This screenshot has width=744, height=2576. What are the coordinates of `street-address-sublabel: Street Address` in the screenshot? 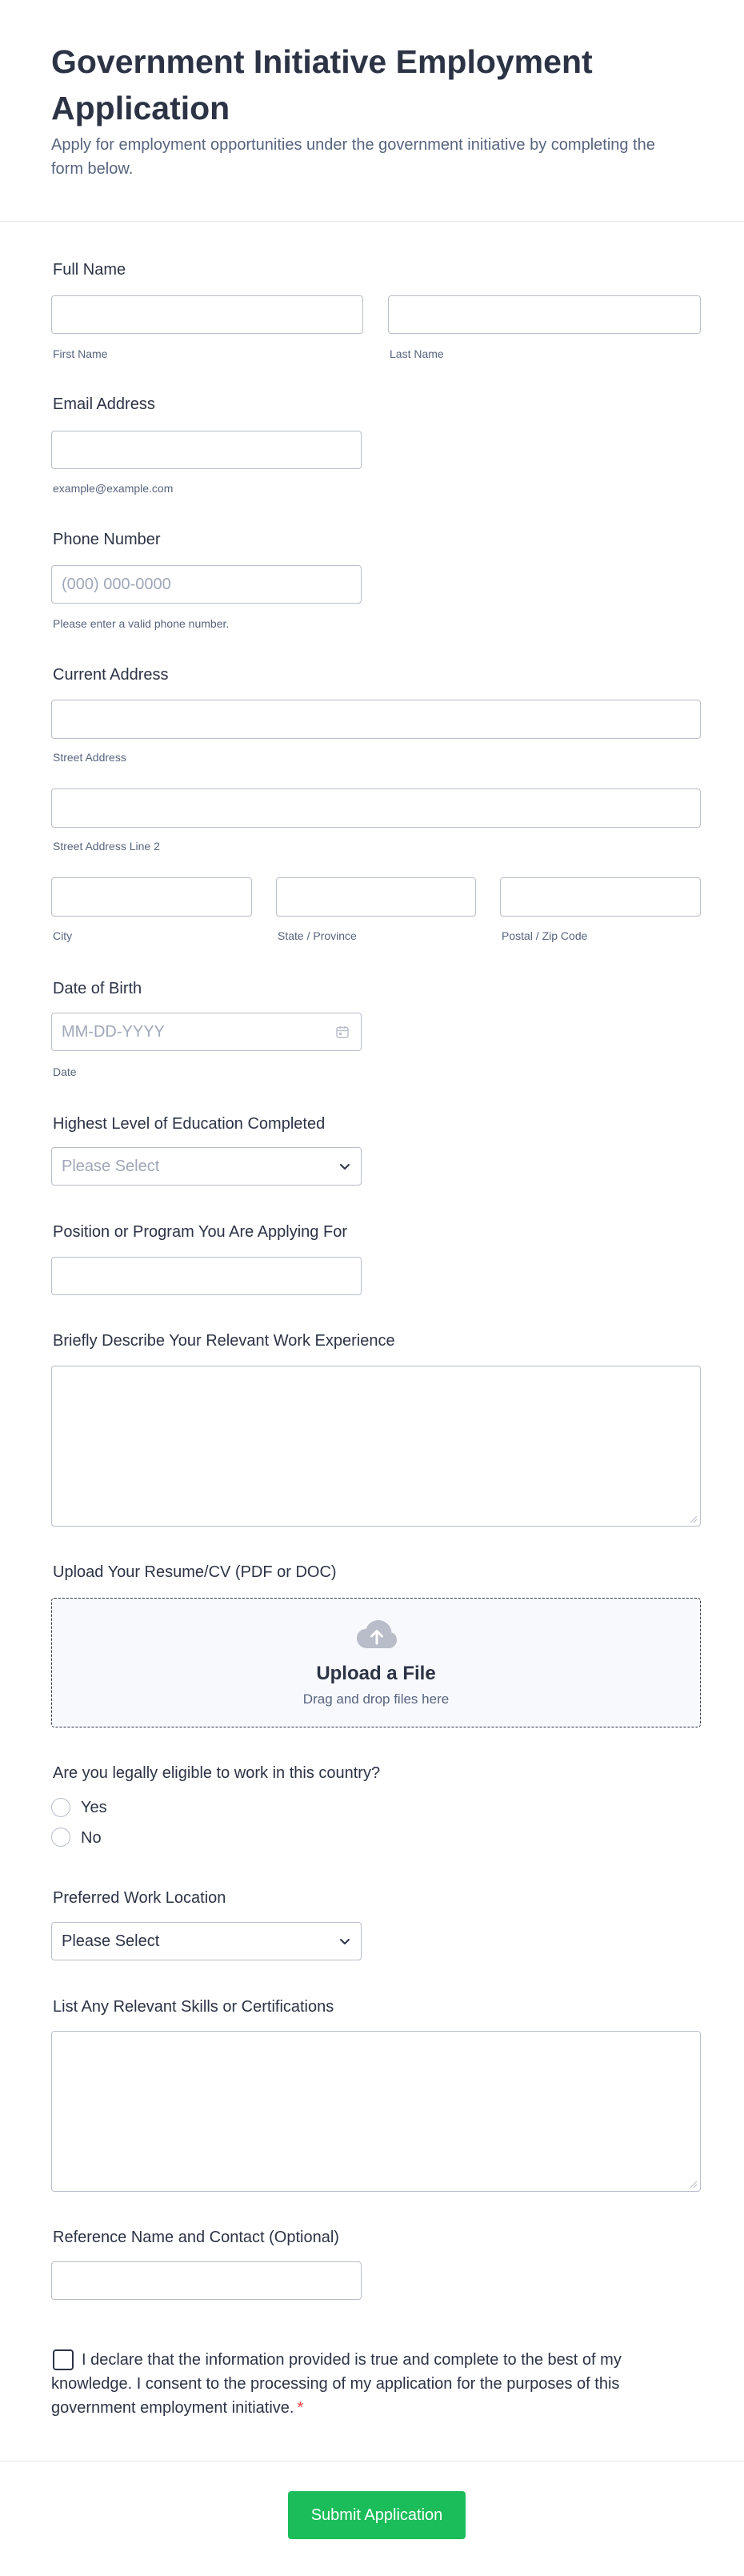 It's located at (89, 758).